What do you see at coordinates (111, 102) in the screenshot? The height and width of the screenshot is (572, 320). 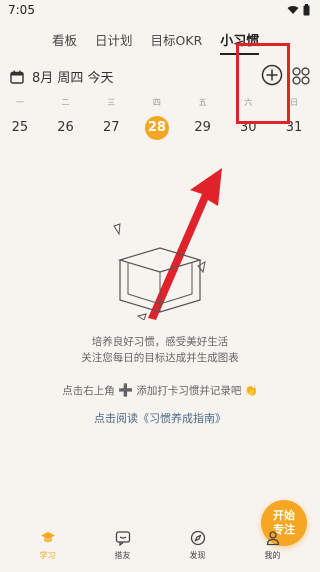 I see `weekday-label: 三` at bounding box center [111, 102].